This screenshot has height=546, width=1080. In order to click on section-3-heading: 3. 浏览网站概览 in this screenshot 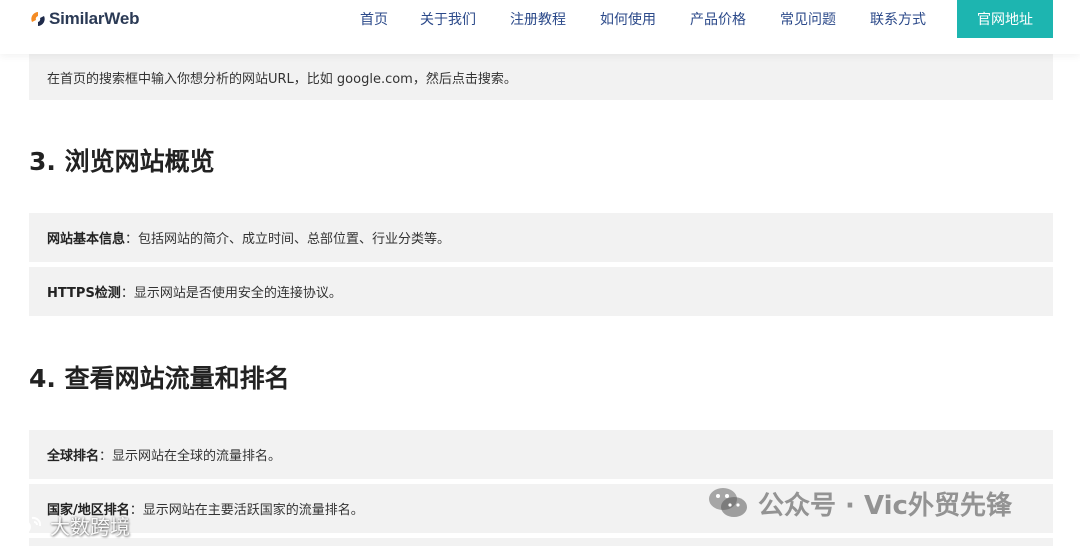, I will do `click(122, 161)`.